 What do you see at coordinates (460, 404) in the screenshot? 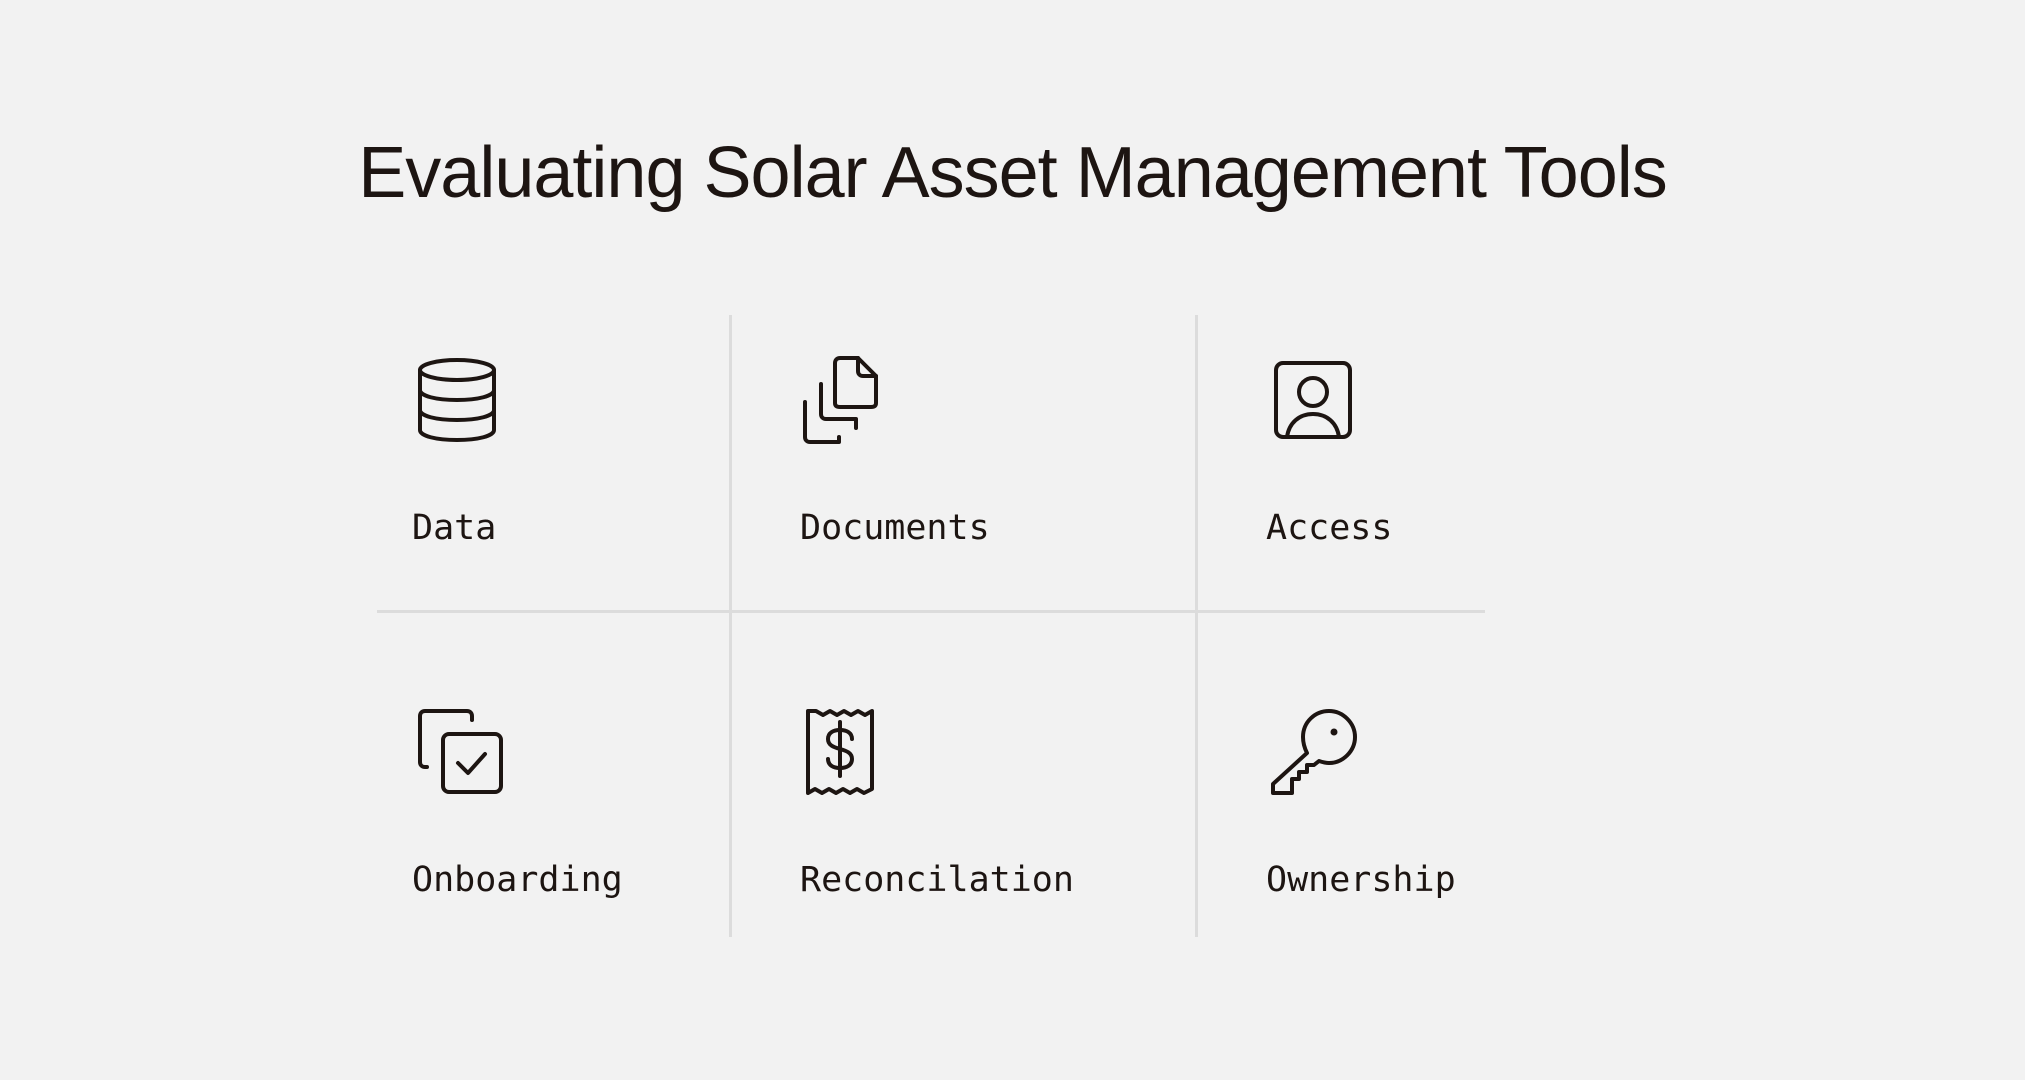
I see `database-icon` at bounding box center [460, 404].